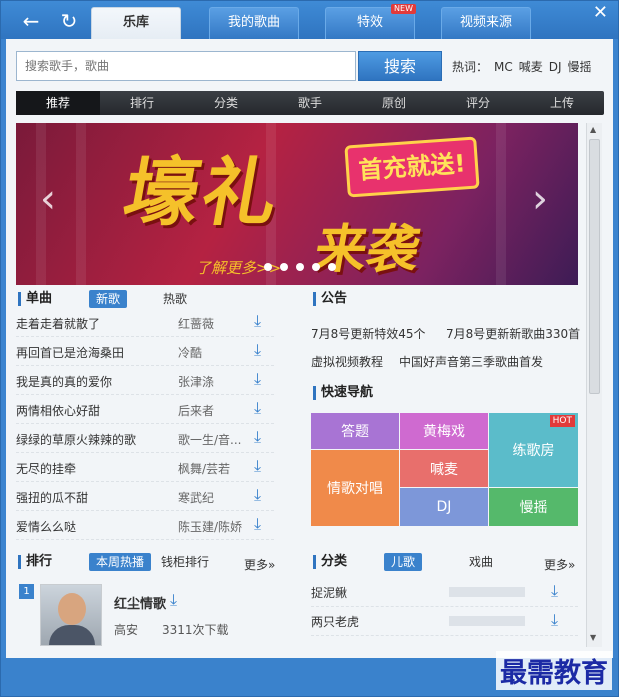 The height and width of the screenshot is (697, 619). Describe the element at coordinates (35, 299) in the screenshot. I see `singles-heading: 单曲` at that location.